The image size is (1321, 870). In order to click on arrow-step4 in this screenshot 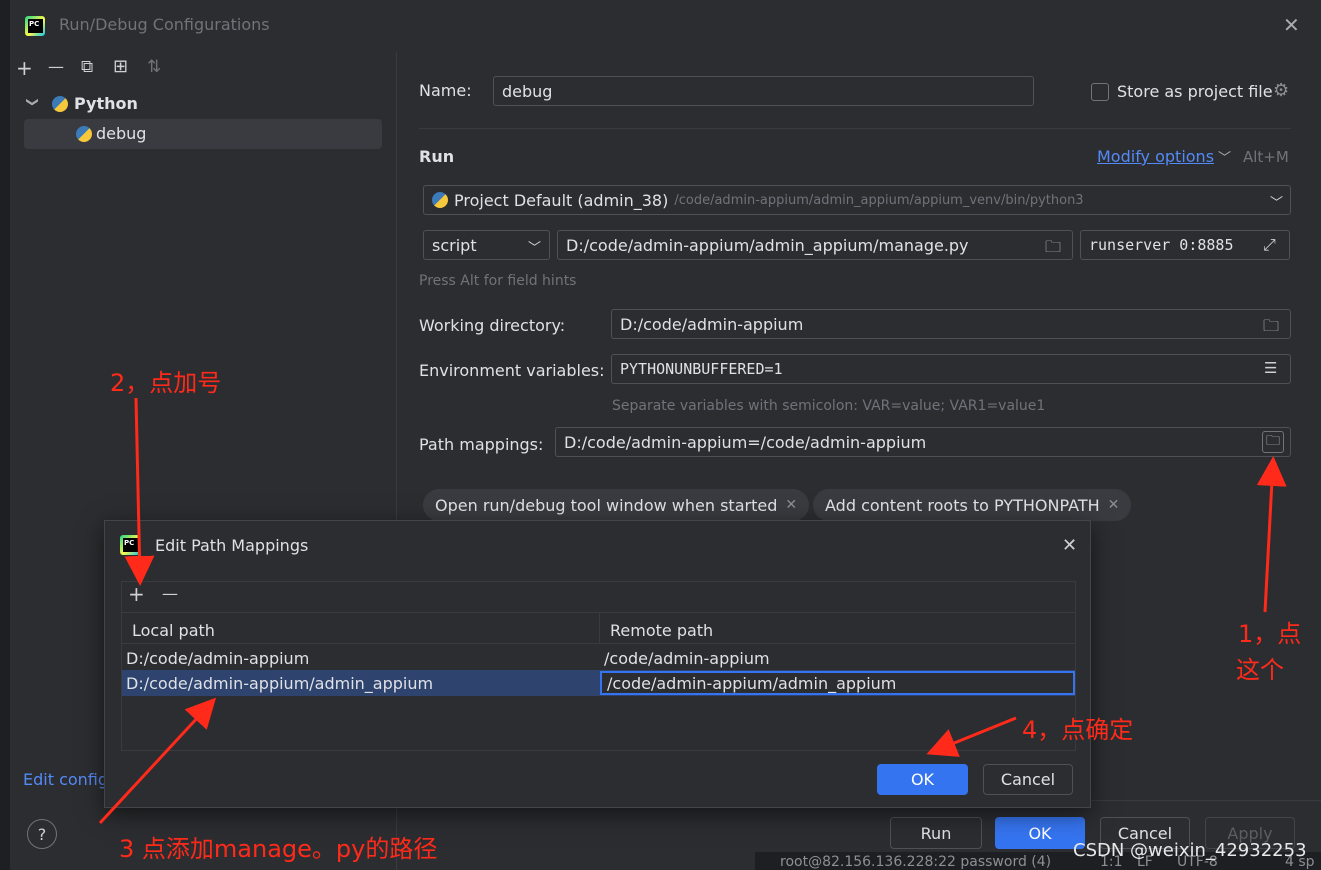, I will do `click(971, 736)`.